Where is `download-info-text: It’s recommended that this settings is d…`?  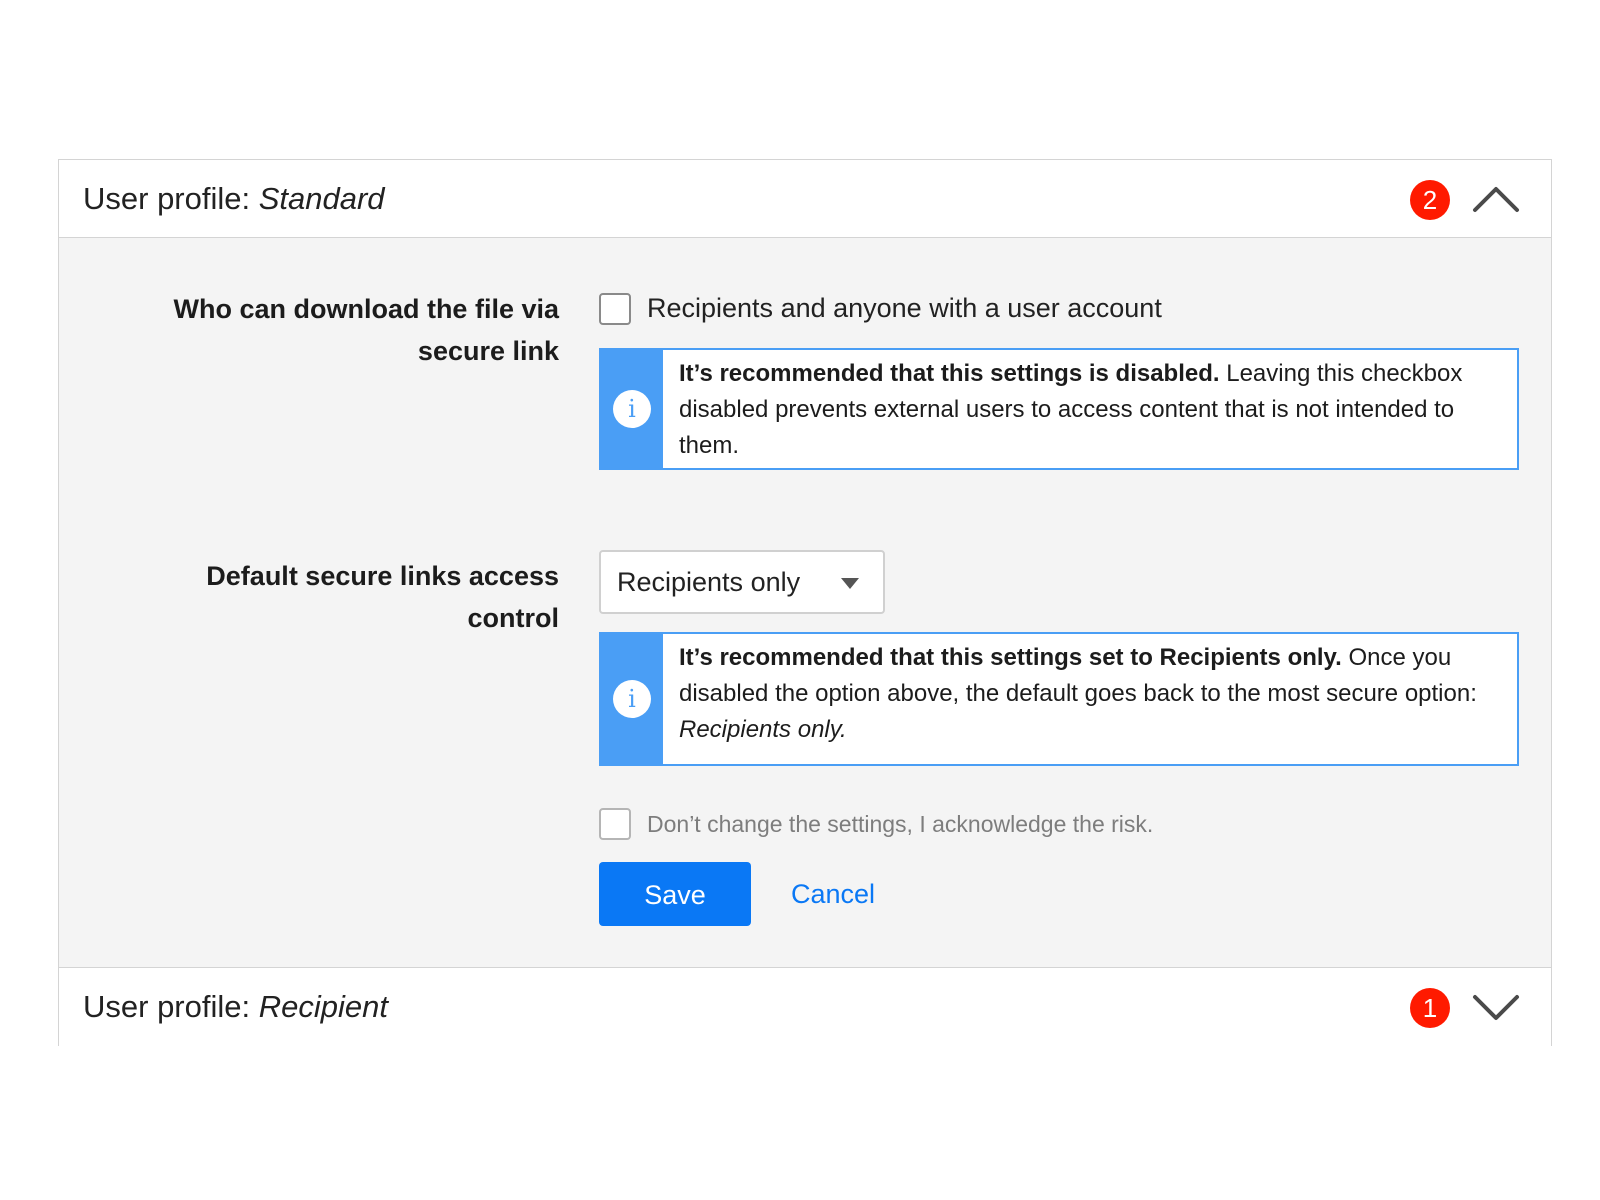
download-info-text: It’s recommended that this settings is d… is located at coordinates (1087, 410).